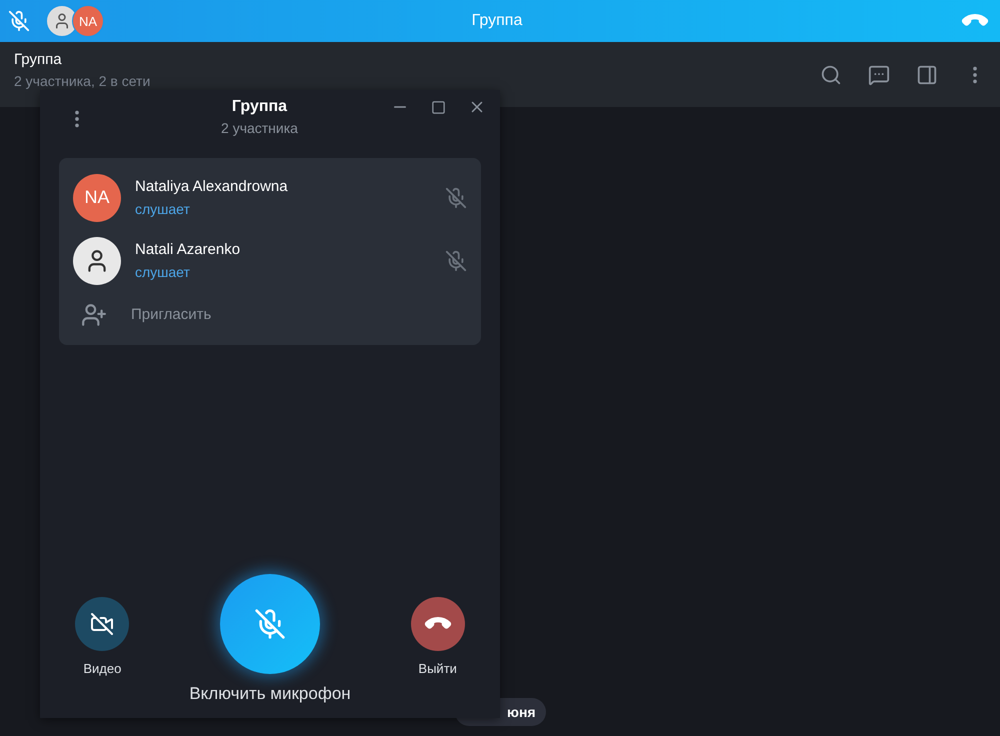 Image resolution: width=1000 pixels, height=736 pixels. Describe the element at coordinates (83, 80) in the screenshot. I see `chat-subtitle: 2 участника, 2 в сети` at that location.